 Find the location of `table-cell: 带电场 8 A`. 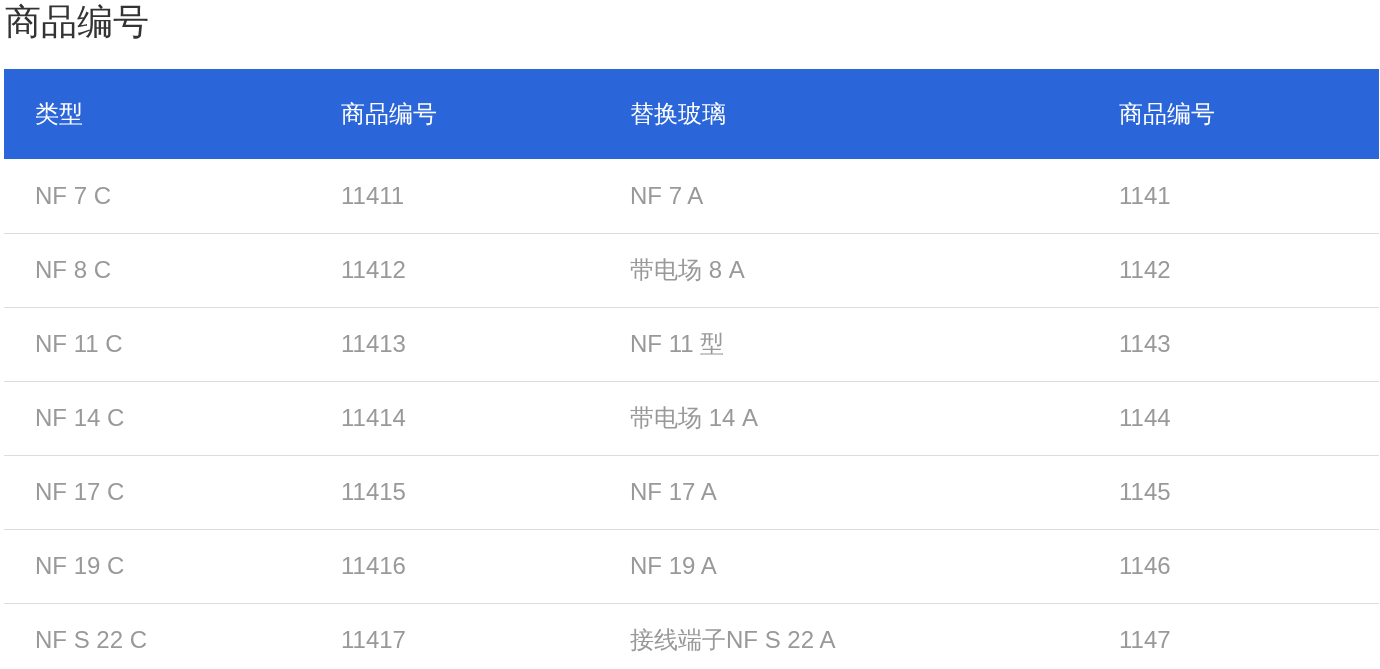

table-cell: 带电场 8 A is located at coordinates (843, 270).